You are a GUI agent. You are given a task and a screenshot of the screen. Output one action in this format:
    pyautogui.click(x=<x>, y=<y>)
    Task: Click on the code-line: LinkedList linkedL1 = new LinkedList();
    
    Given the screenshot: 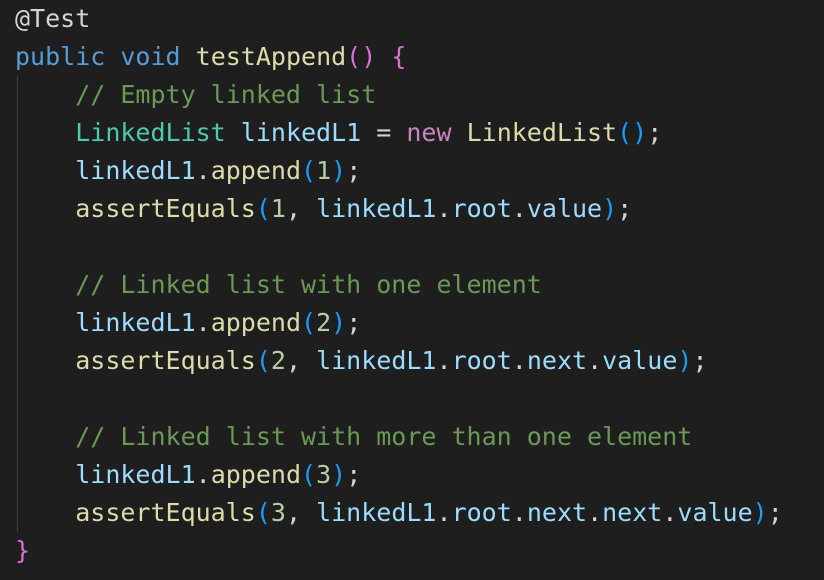 What is the action you would take?
    pyautogui.click(x=338, y=133)
    